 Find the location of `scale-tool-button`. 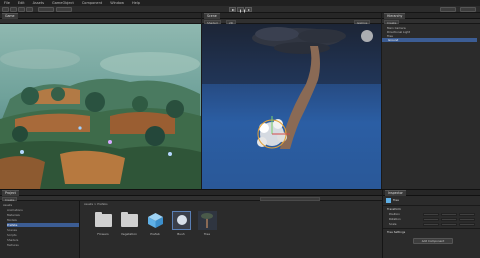

scale-tool-button is located at coordinates (29, 9).